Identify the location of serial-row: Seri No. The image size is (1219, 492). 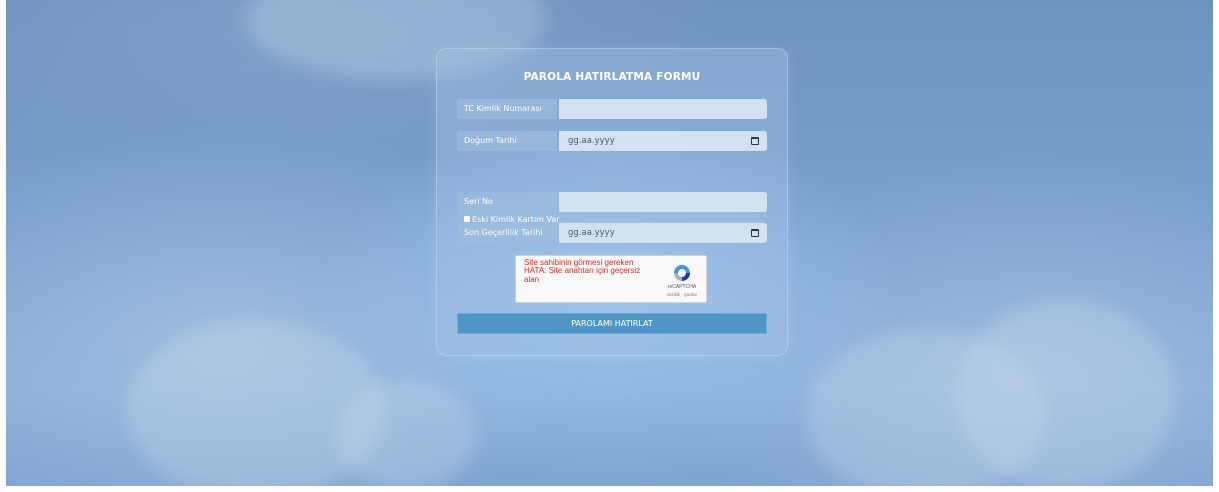
(612, 202).